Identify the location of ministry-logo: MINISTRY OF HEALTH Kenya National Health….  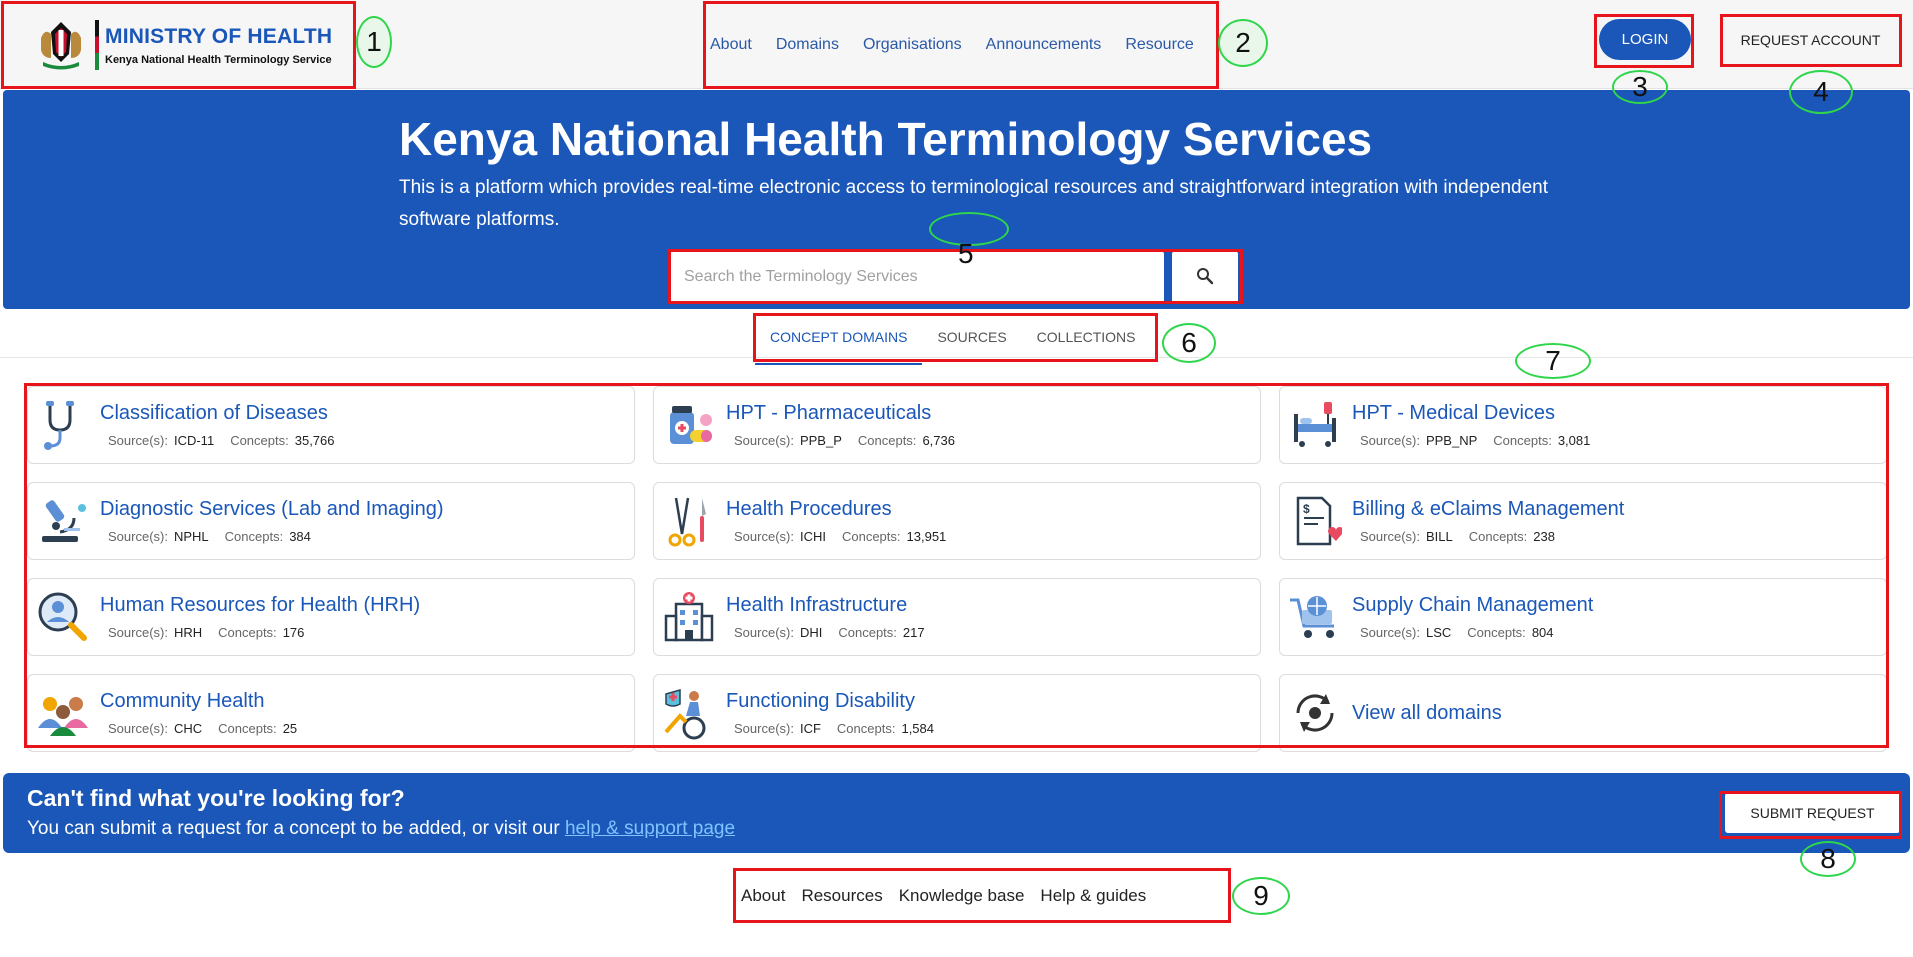
(177, 45).